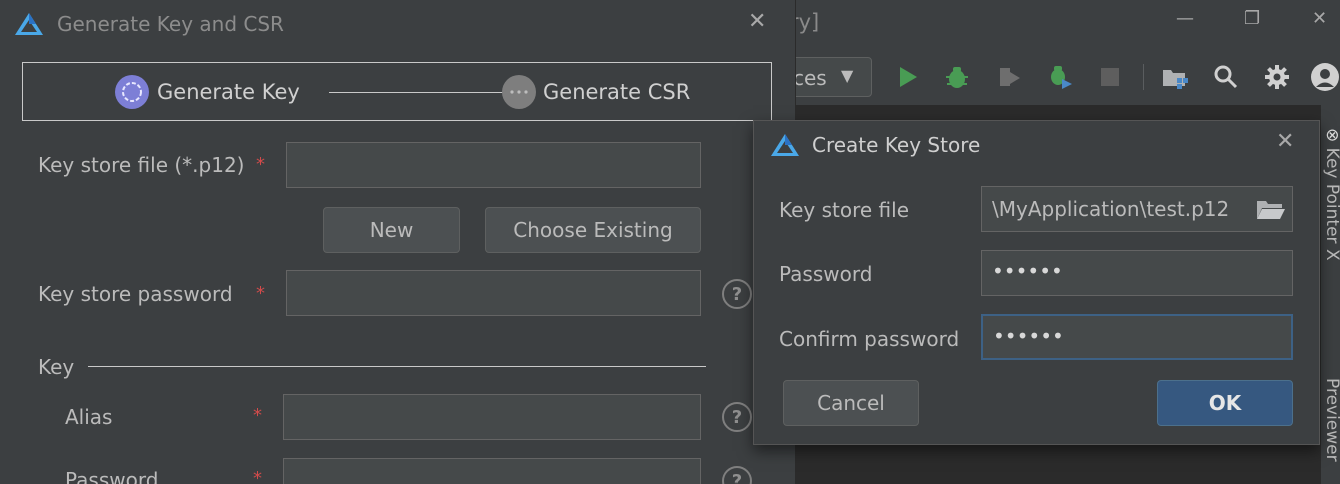 The height and width of the screenshot is (484, 1340). What do you see at coordinates (1111, 209) in the screenshot?
I see `ks-file-value: \MyApplication\test.p12` at bounding box center [1111, 209].